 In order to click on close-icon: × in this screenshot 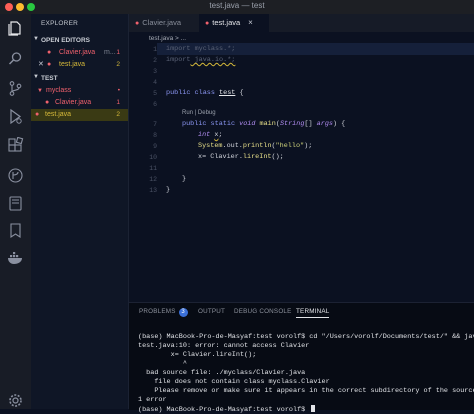, I will do `click(250, 22)`.